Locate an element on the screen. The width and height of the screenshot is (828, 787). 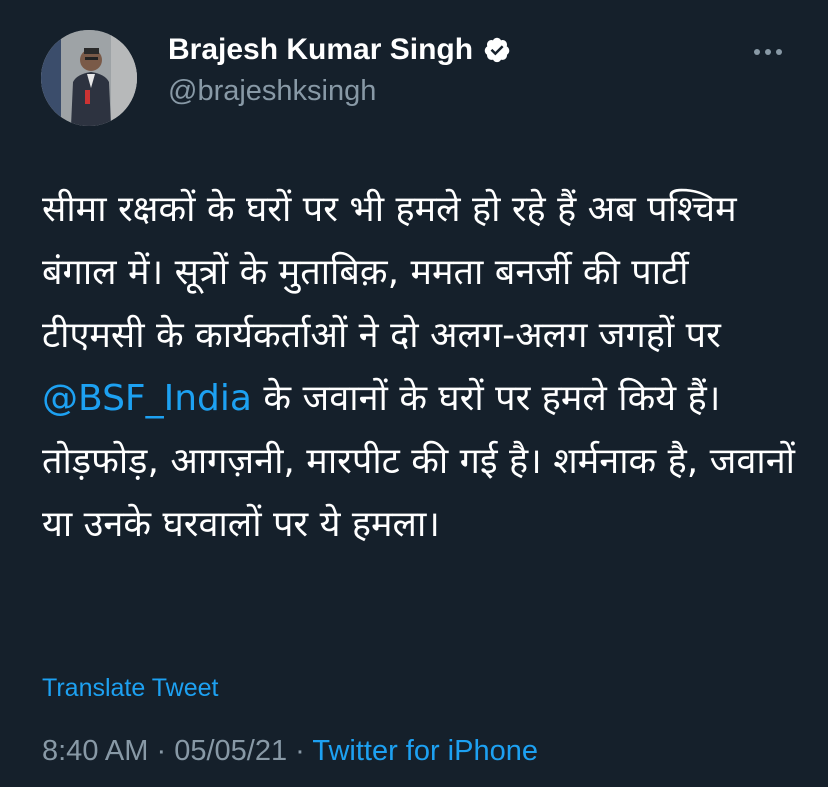
translate-tweet-link: Translate Tweet is located at coordinates (130, 688).